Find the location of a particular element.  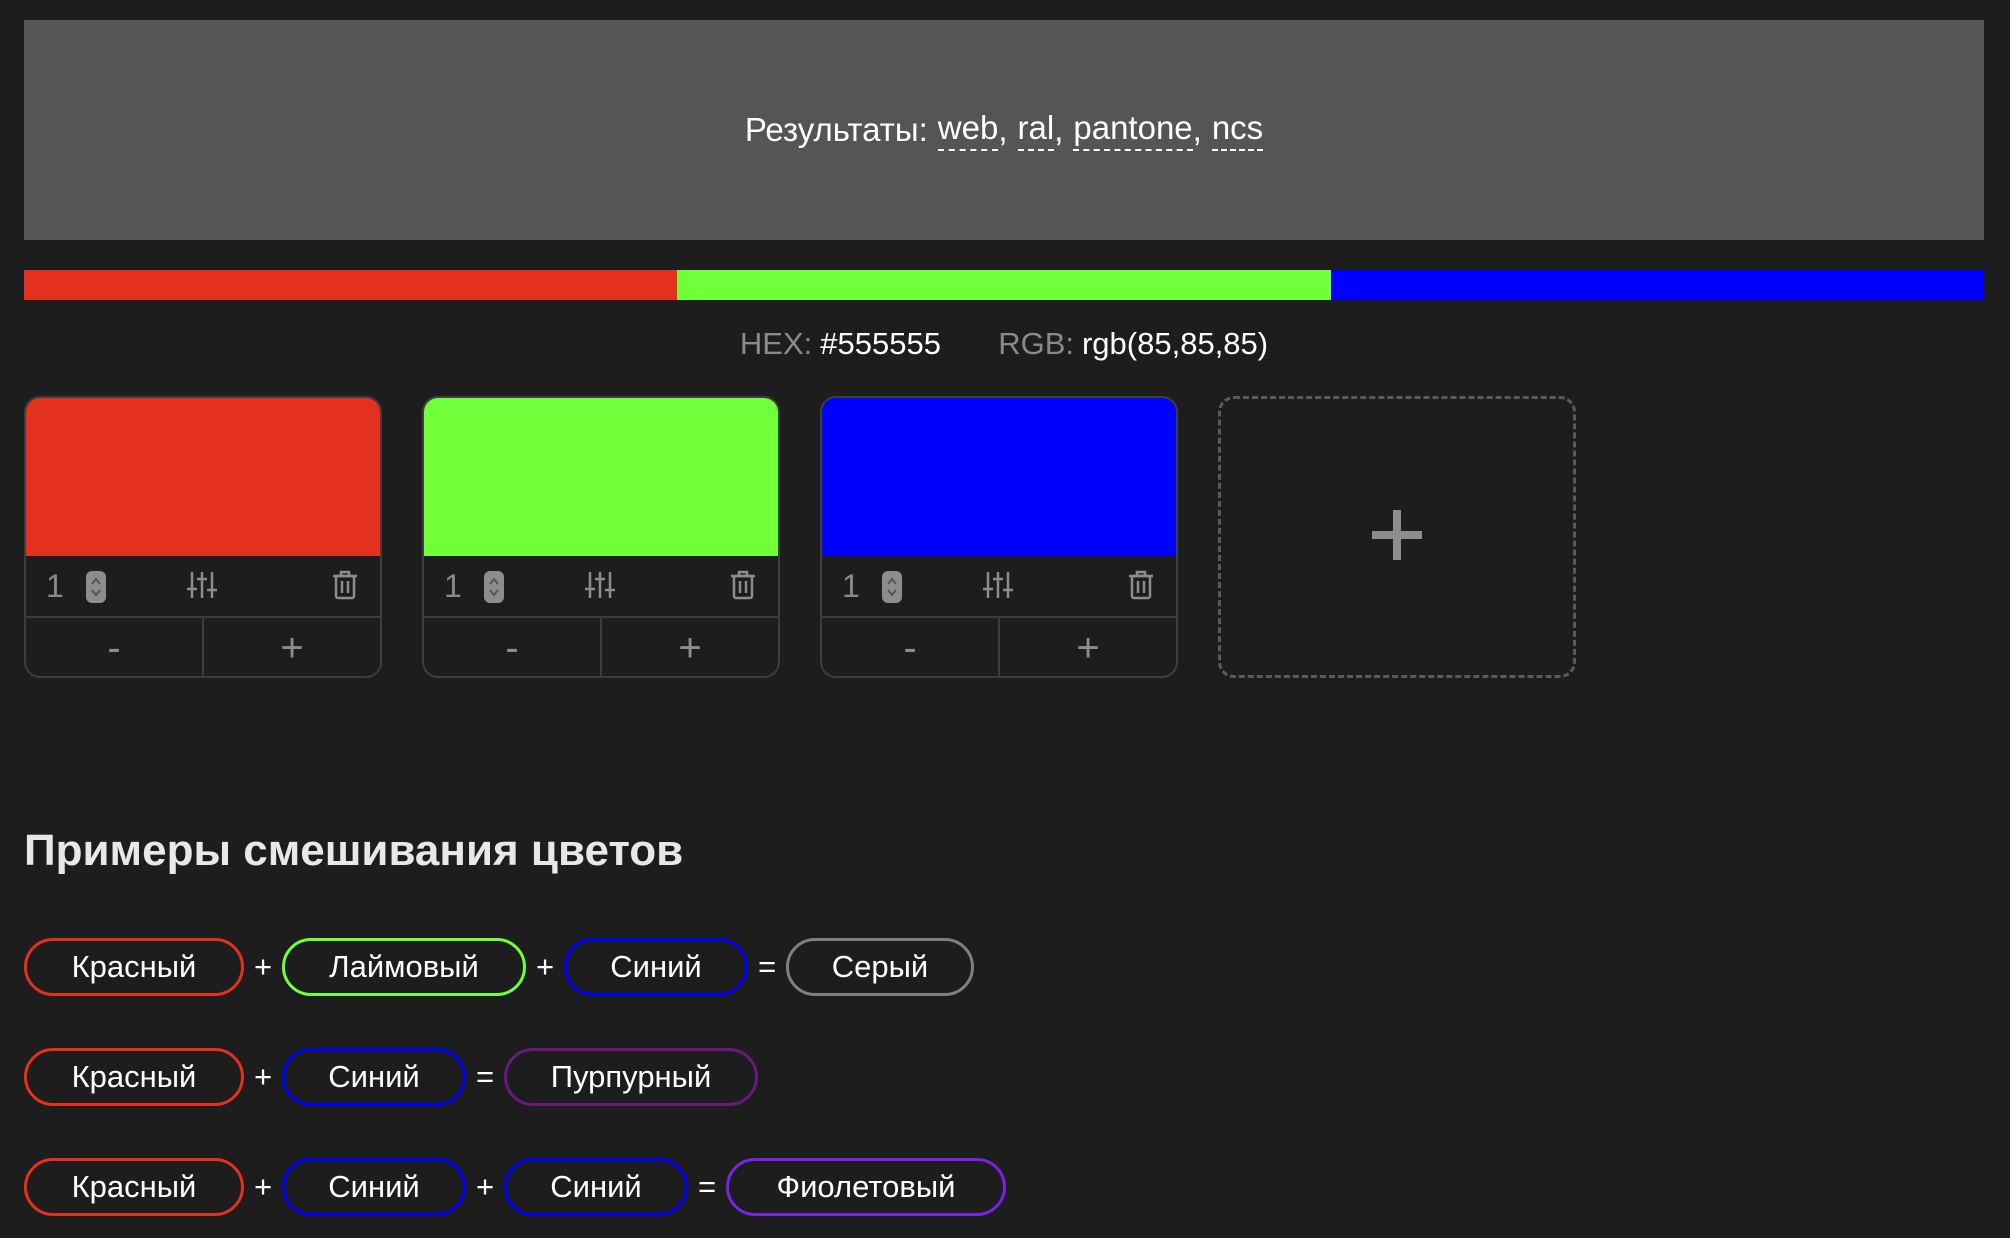

color-card-blue: 1 - + is located at coordinates (999, 537).